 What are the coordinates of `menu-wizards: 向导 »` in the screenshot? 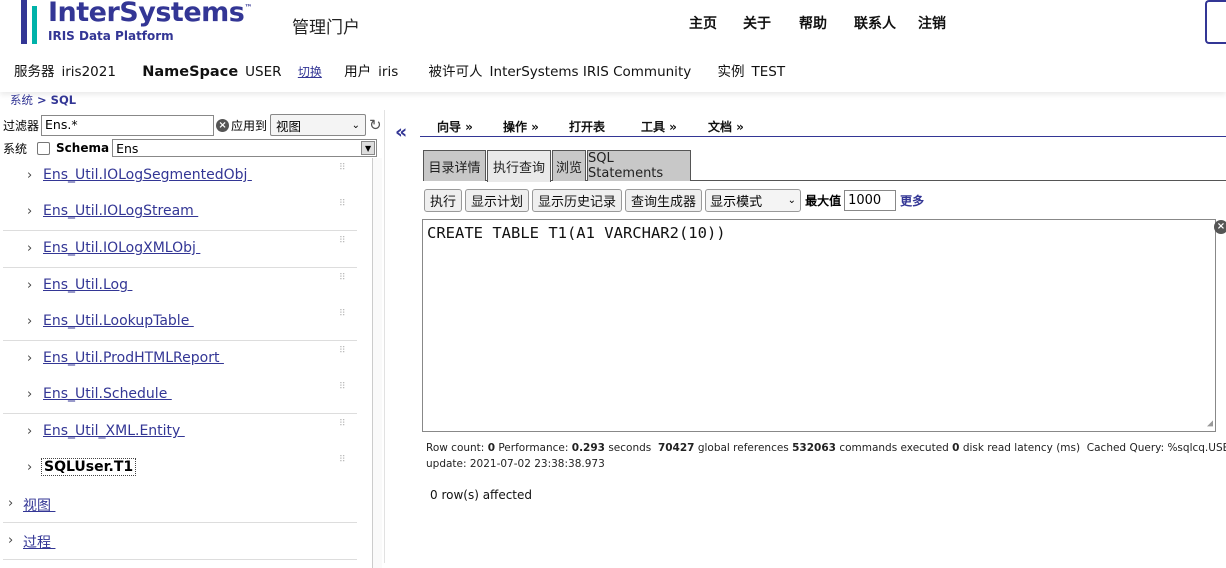 It's located at (455, 126).